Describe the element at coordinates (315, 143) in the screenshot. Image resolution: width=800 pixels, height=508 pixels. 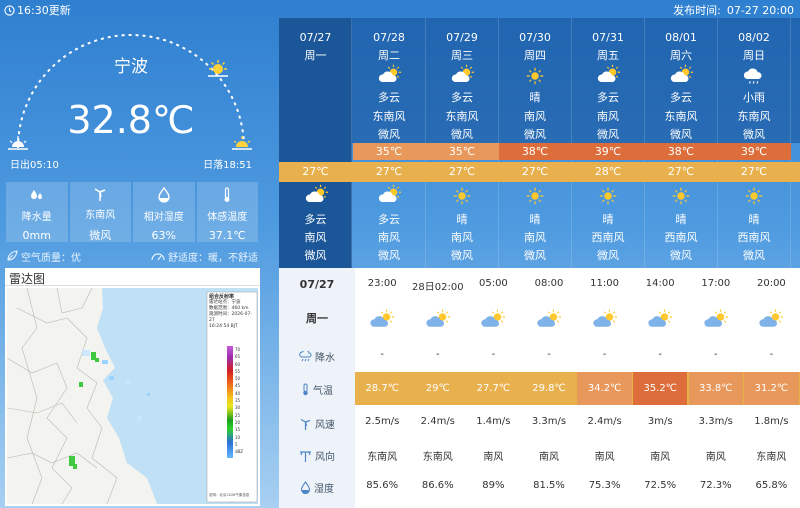
I see `forecast-day-today: 07/27 周一 27℃ 多云 南风 微风` at that location.